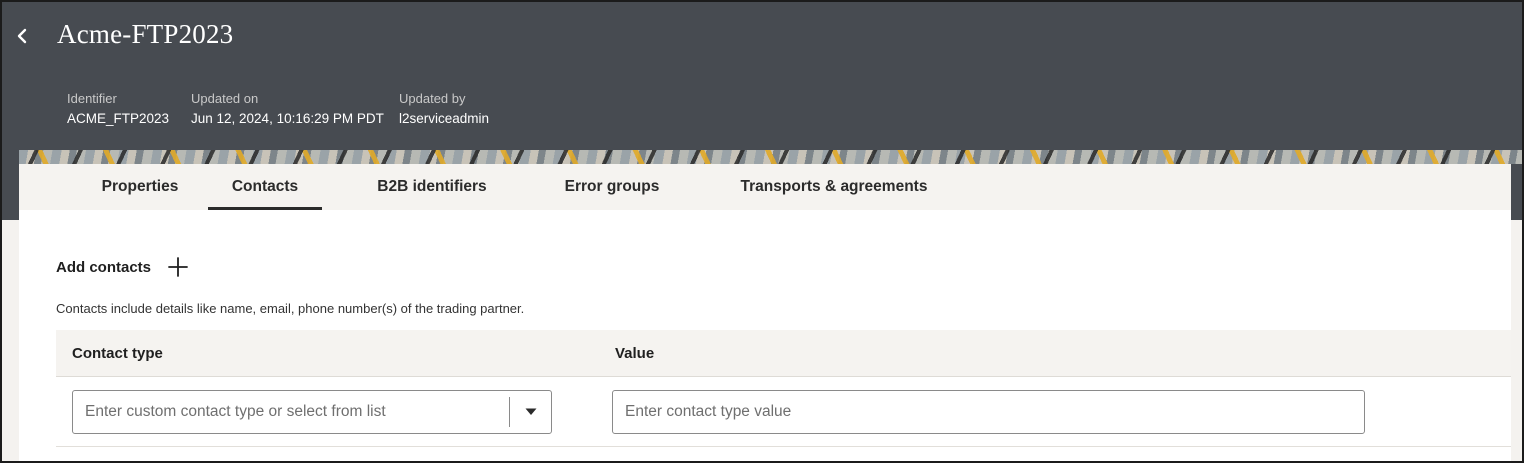 This screenshot has width=1524, height=463. I want to click on meta-label: Updated by, so click(432, 98).